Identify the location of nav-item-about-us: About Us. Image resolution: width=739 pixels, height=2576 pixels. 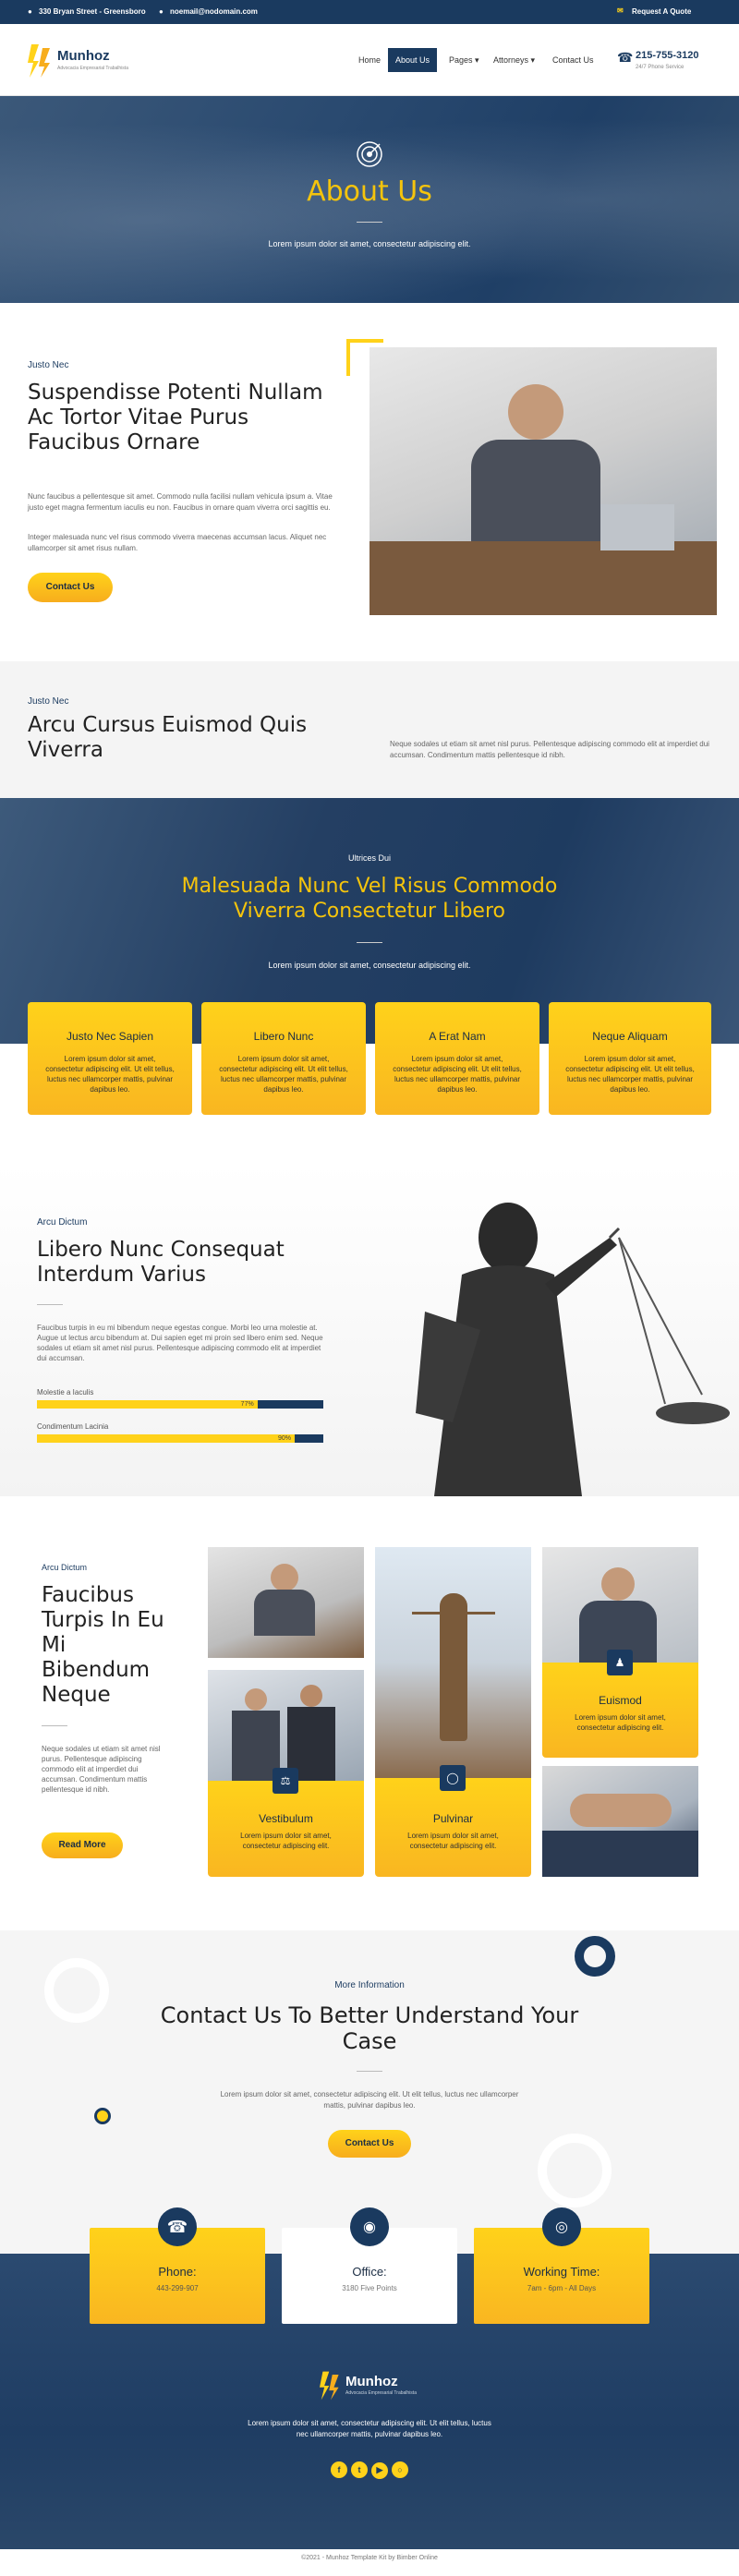
(413, 60).